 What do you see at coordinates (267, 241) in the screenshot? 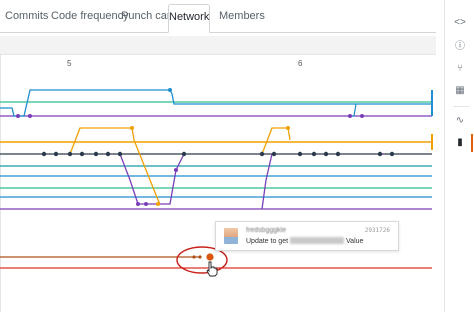
I see `tooltip-message-prefix: Update to get` at bounding box center [267, 241].